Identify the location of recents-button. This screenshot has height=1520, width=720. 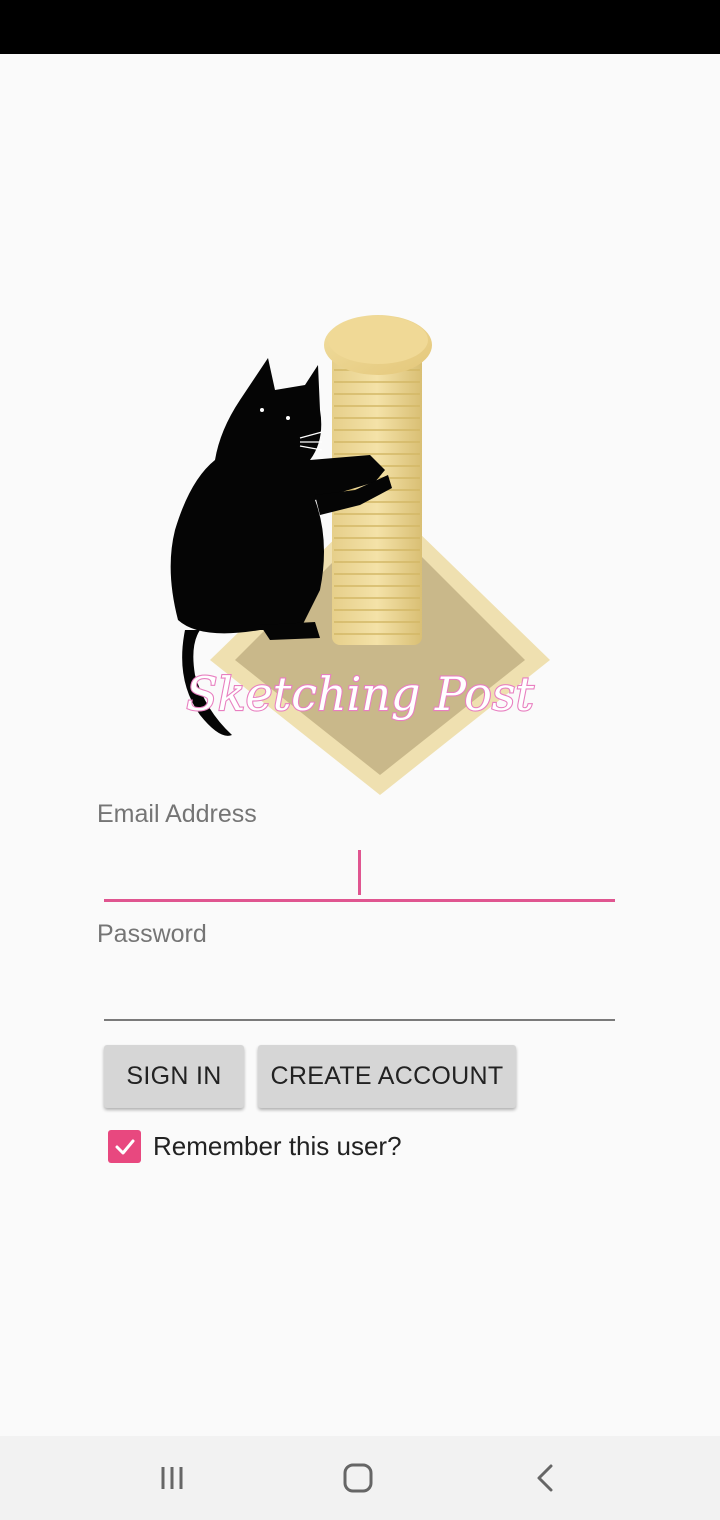
(172, 1478).